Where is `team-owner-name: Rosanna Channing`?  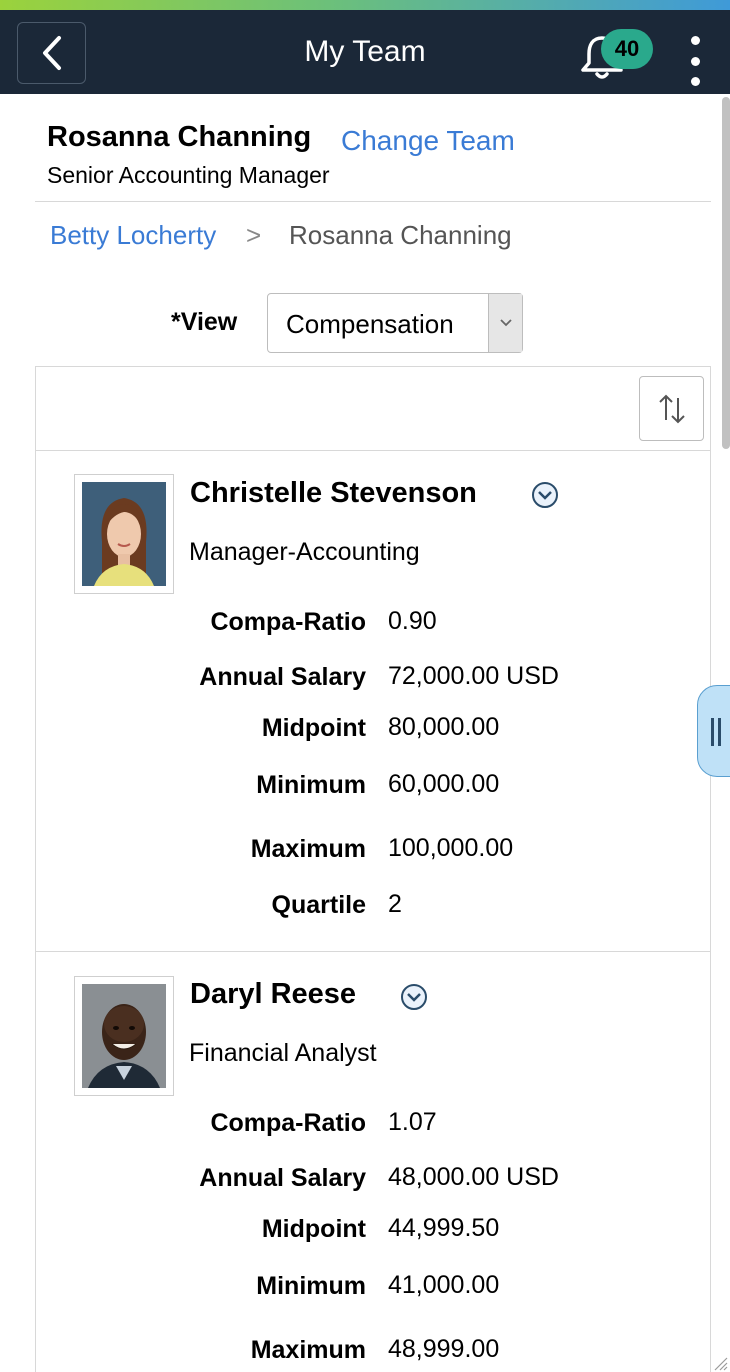 team-owner-name: Rosanna Channing is located at coordinates (179, 137).